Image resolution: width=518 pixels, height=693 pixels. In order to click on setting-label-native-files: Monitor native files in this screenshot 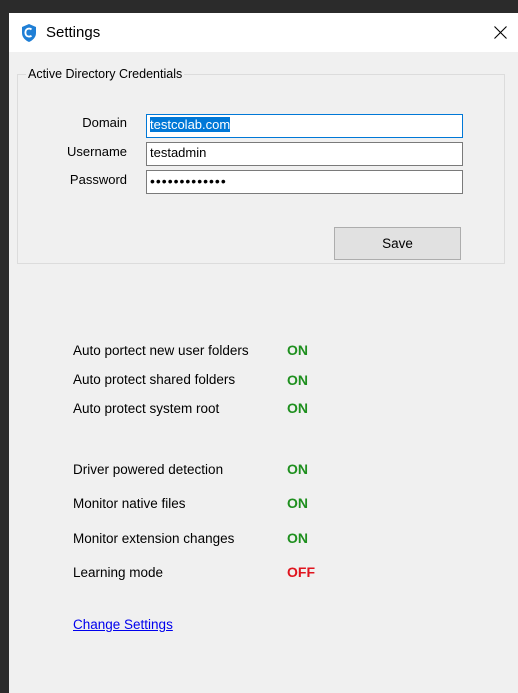, I will do `click(129, 503)`.